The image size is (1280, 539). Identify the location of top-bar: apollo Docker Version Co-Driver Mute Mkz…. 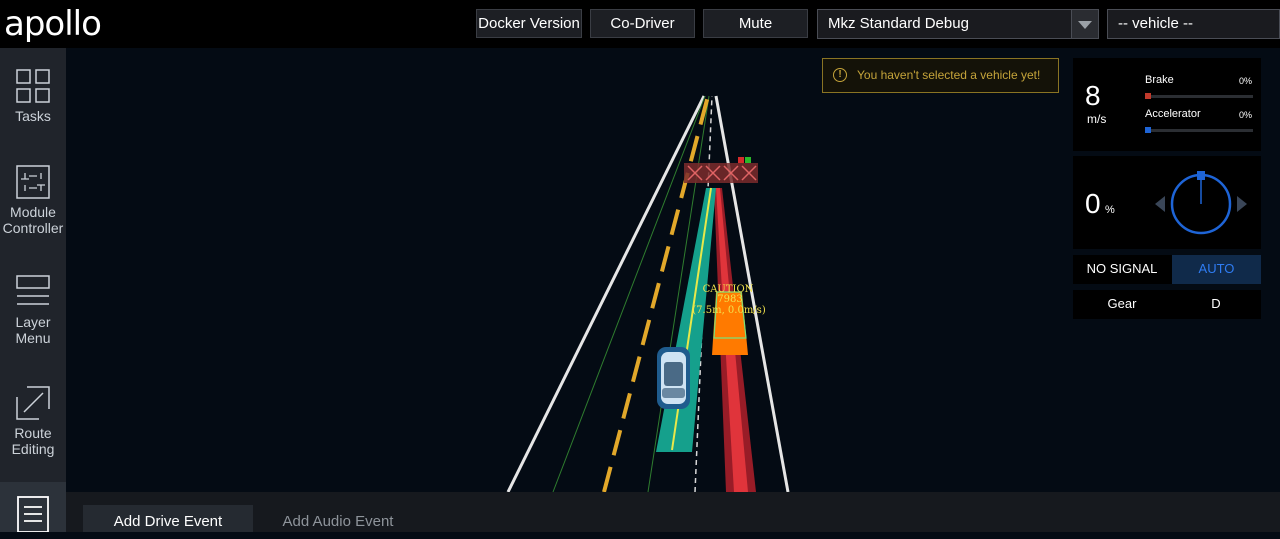
(640, 24).